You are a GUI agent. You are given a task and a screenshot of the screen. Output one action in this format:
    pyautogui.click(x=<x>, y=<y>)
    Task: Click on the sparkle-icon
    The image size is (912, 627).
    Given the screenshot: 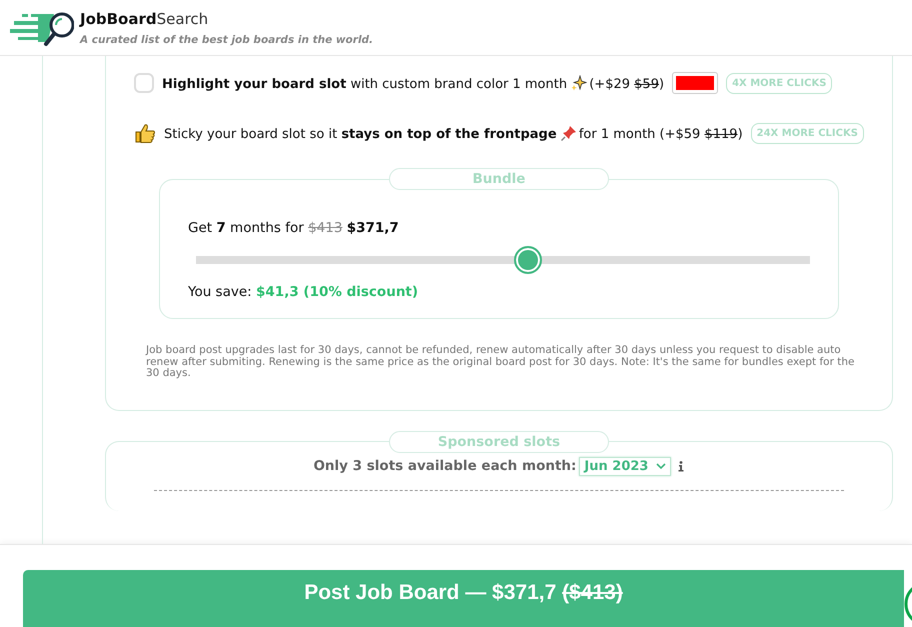 What is the action you would take?
    pyautogui.click(x=579, y=82)
    